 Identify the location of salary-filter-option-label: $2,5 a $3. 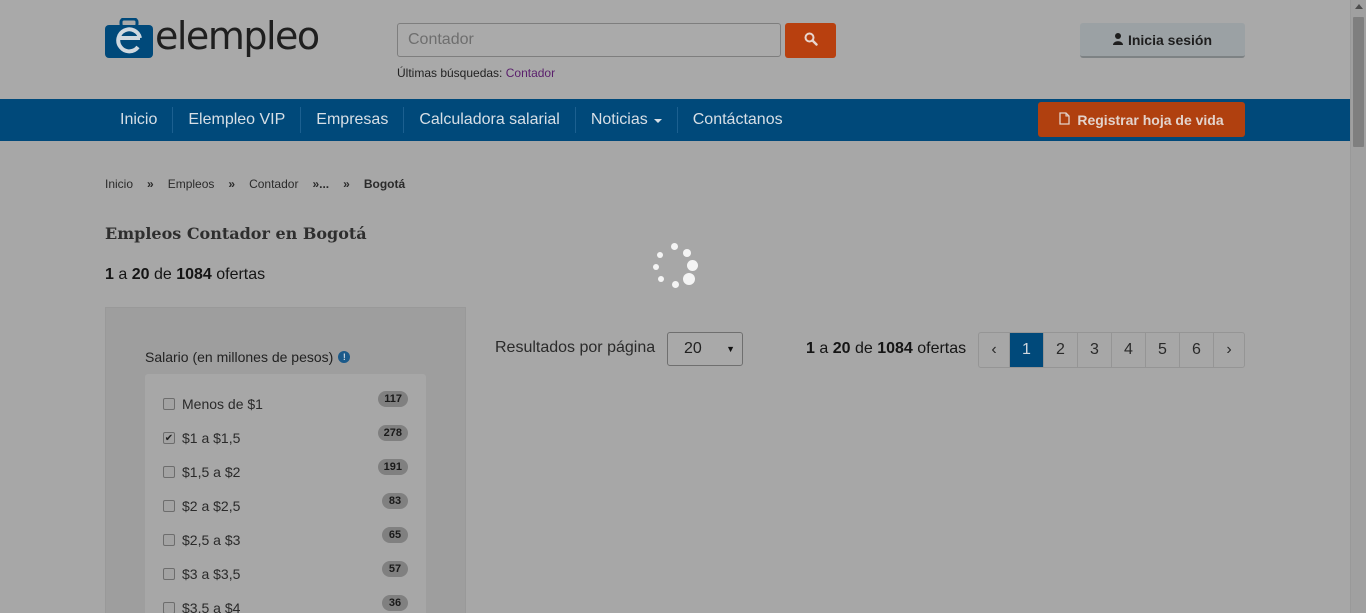
(211, 540).